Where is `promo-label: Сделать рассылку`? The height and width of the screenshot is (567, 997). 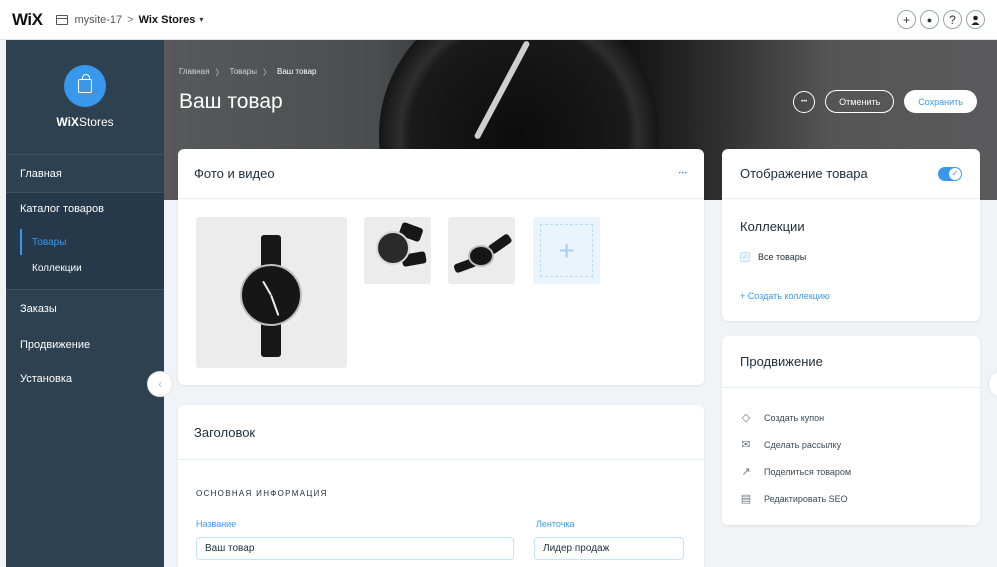 promo-label: Сделать рассылку is located at coordinates (803, 444).